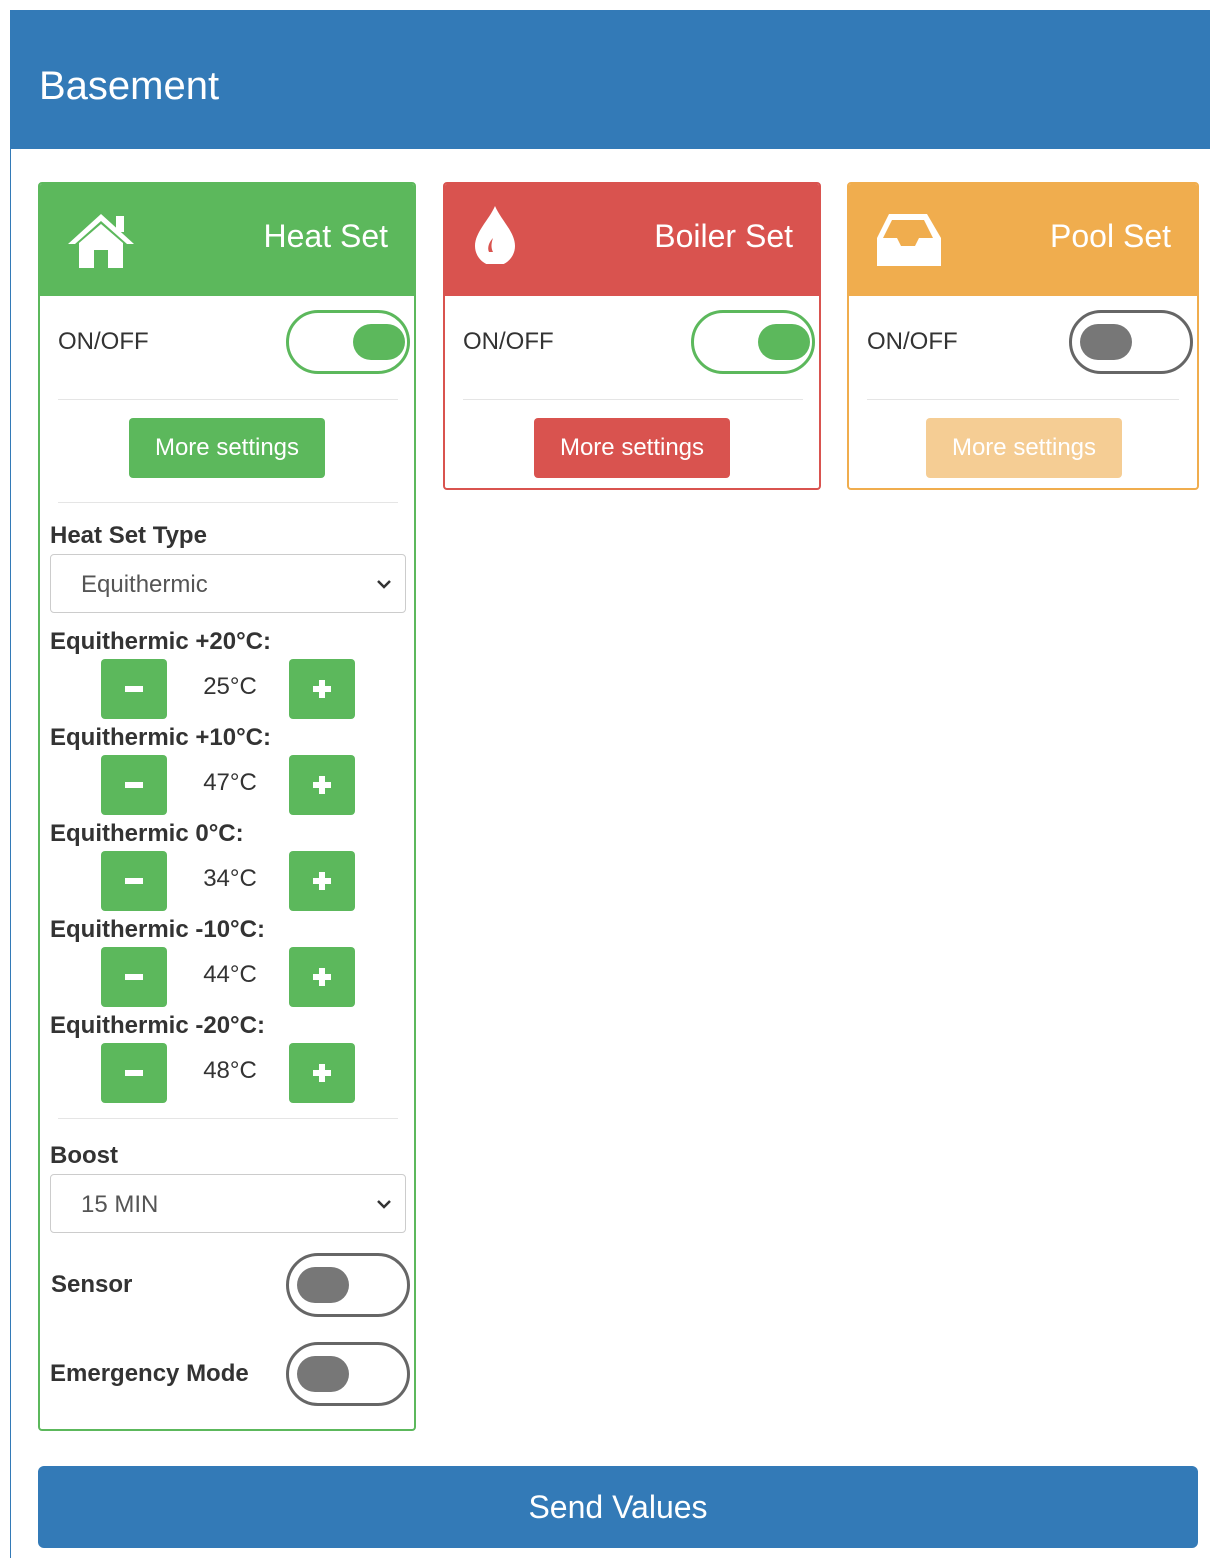 This screenshot has height=1558, width=1210. I want to click on boost-label: Boost, so click(84, 1155).